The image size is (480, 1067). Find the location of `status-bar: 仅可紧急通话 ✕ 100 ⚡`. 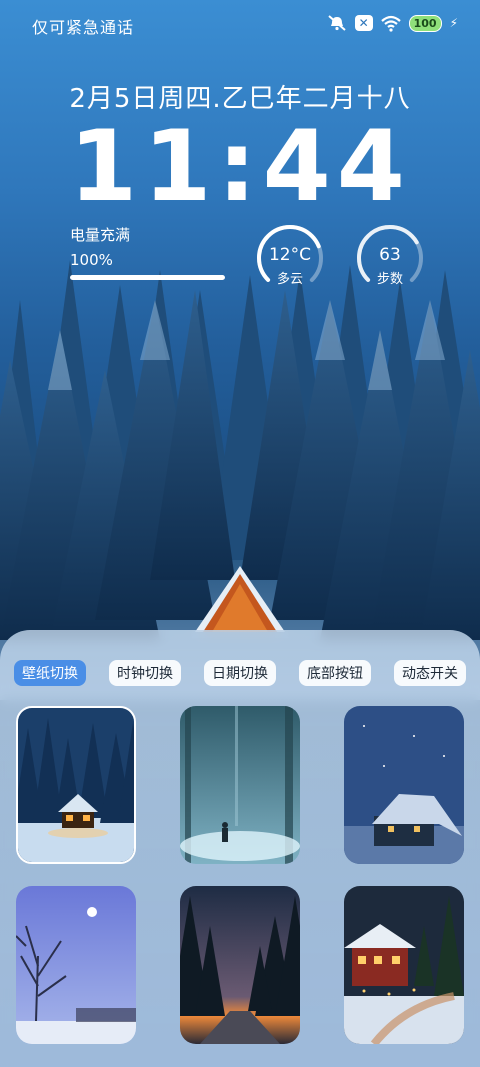

status-bar: 仅可紧急通话 ✕ 100 ⚡ is located at coordinates (240, 25).